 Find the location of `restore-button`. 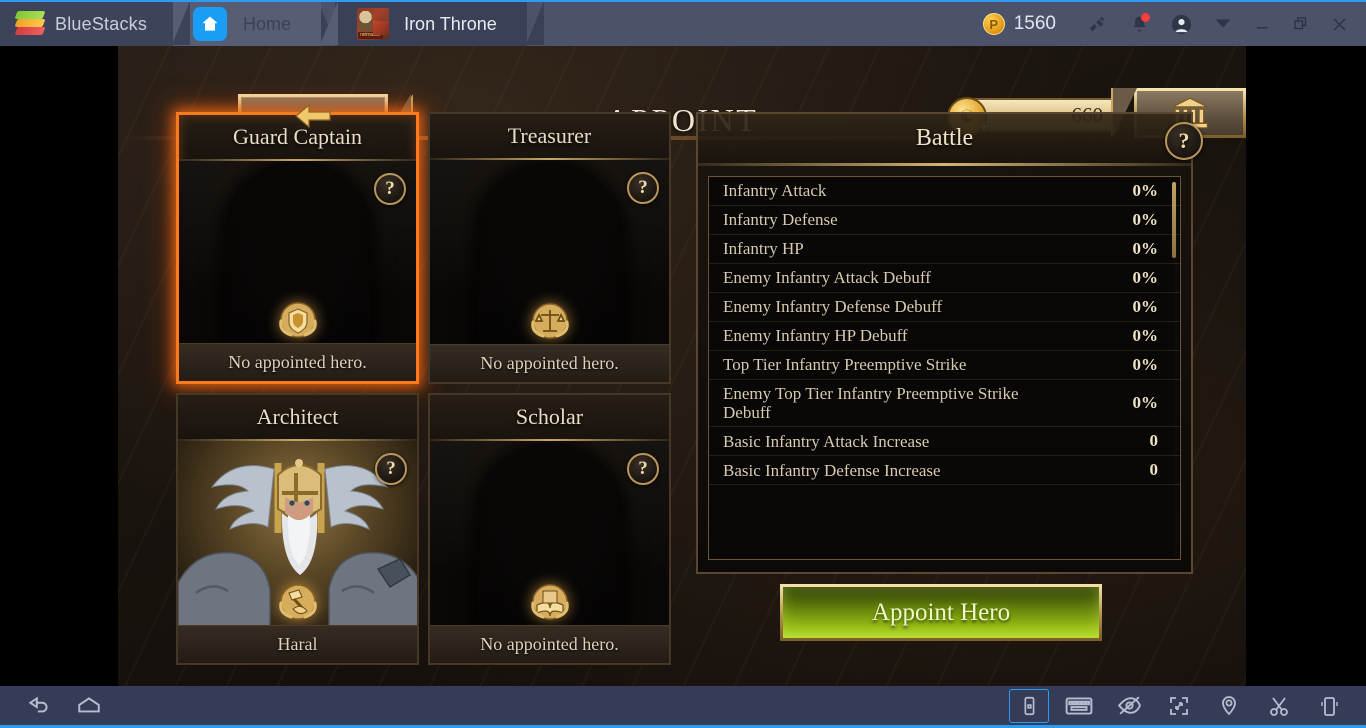

restore-button is located at coordinates (1301, 24).